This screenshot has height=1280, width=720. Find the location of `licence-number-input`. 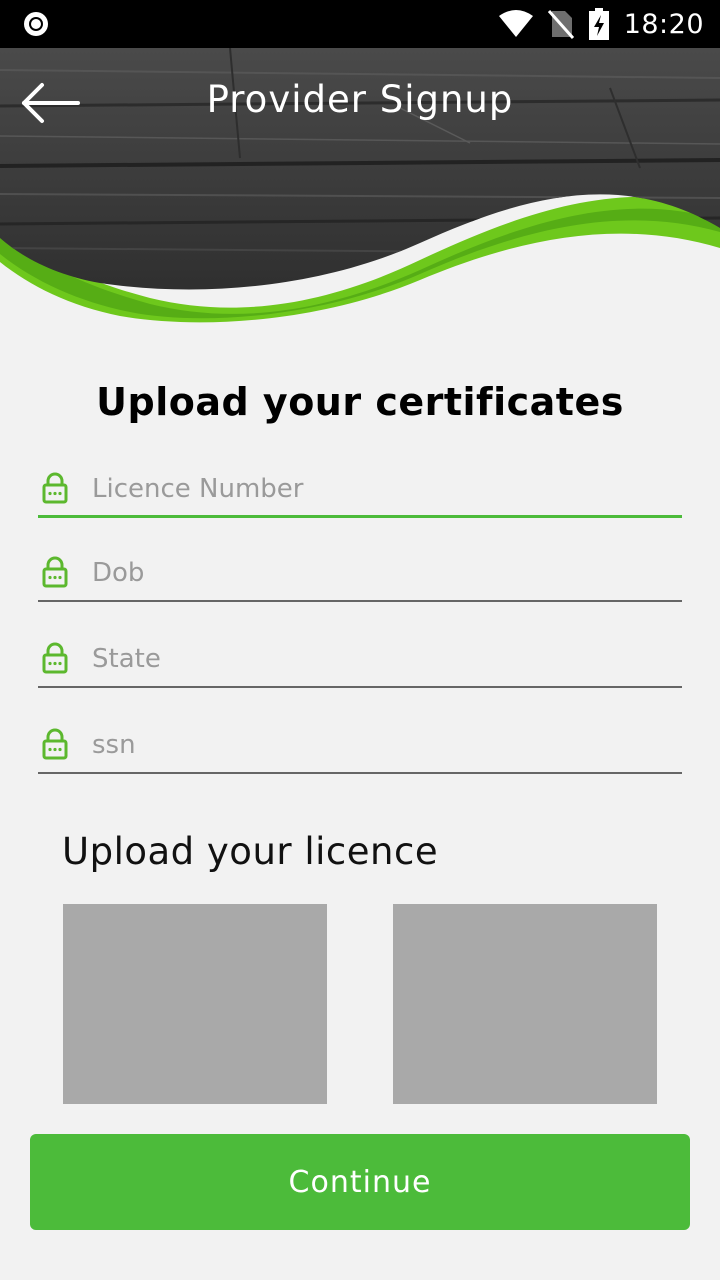

licence-number-input is located at coordinates (385, 489).